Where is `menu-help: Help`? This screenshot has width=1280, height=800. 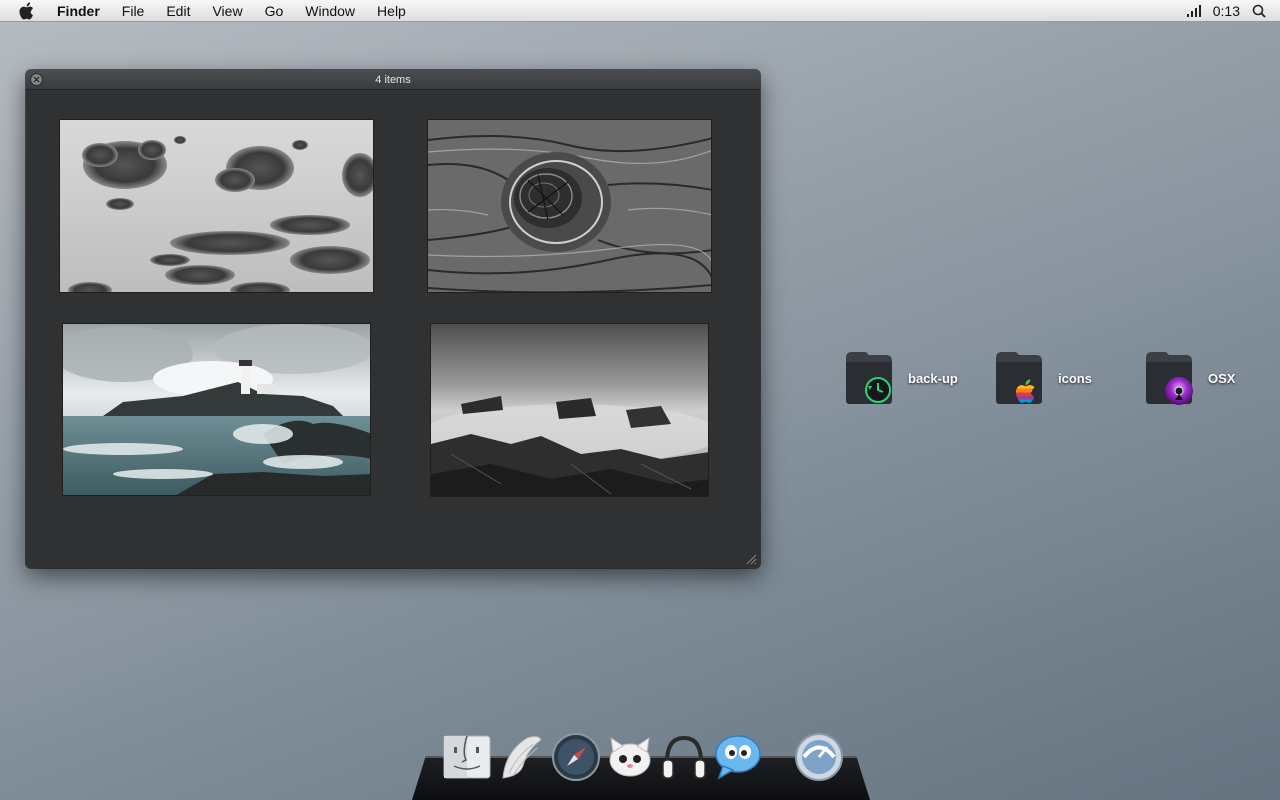 menu-help: Help is located at coordinates (391, 11).